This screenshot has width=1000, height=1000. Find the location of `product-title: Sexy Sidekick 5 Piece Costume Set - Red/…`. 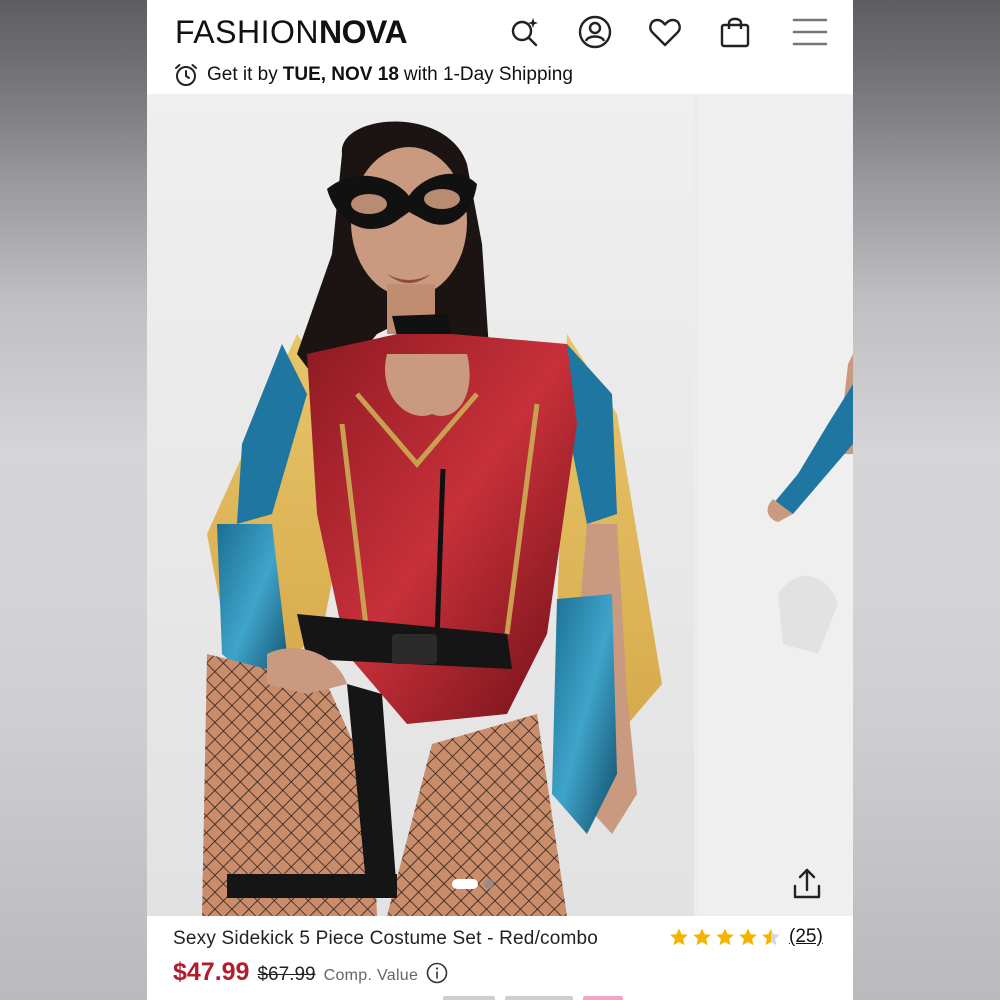

product-title: Sexy Sidekick 5 Piece Costume Set - Red/… is located at coordinates (386, 938).